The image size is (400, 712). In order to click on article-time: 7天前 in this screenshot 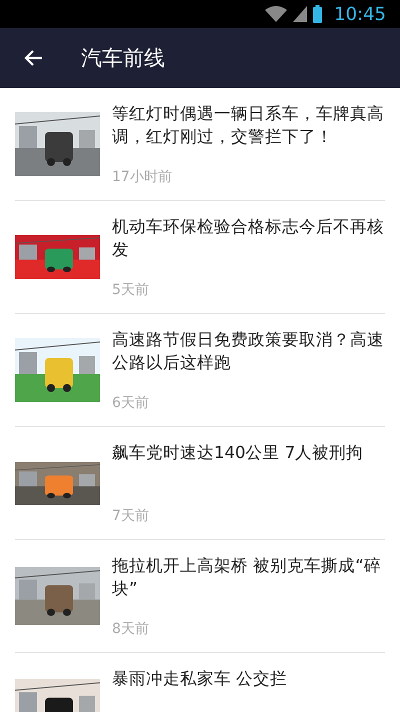, I will do `click(131, 516)`.